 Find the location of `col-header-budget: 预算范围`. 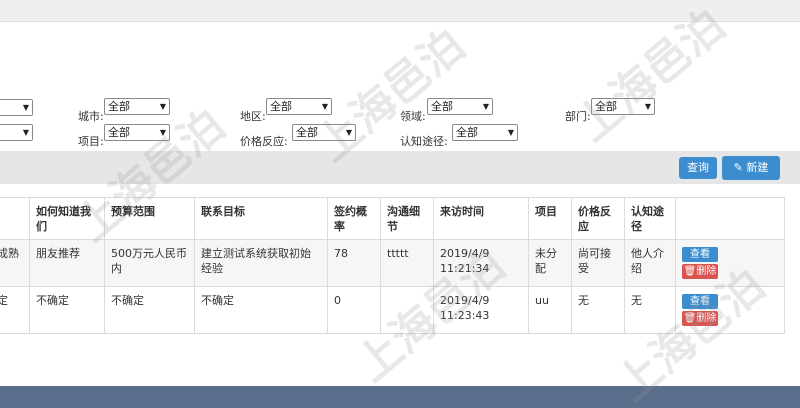

col-header-budget: 预算范围 is located at coordinates (149, 218).